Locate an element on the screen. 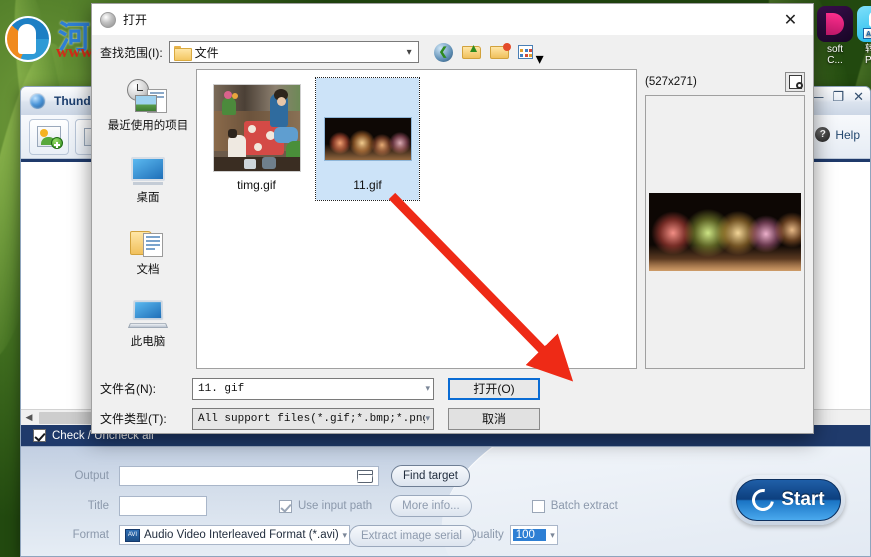 The image size is (871, 557). documents-icon is located at coordinates (148, 239).